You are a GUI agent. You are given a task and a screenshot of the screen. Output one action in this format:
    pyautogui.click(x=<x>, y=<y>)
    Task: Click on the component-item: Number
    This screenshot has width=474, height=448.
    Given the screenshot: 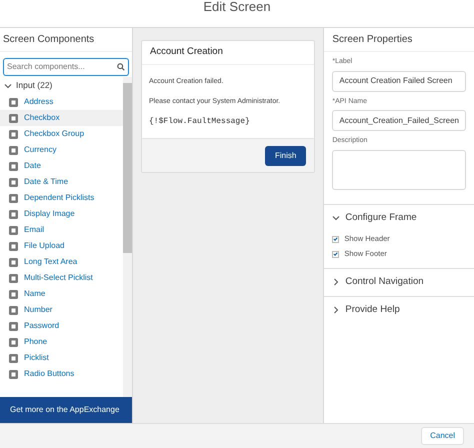 What is the action you would take?
    pyautogui.click(x=61, y=310)
    